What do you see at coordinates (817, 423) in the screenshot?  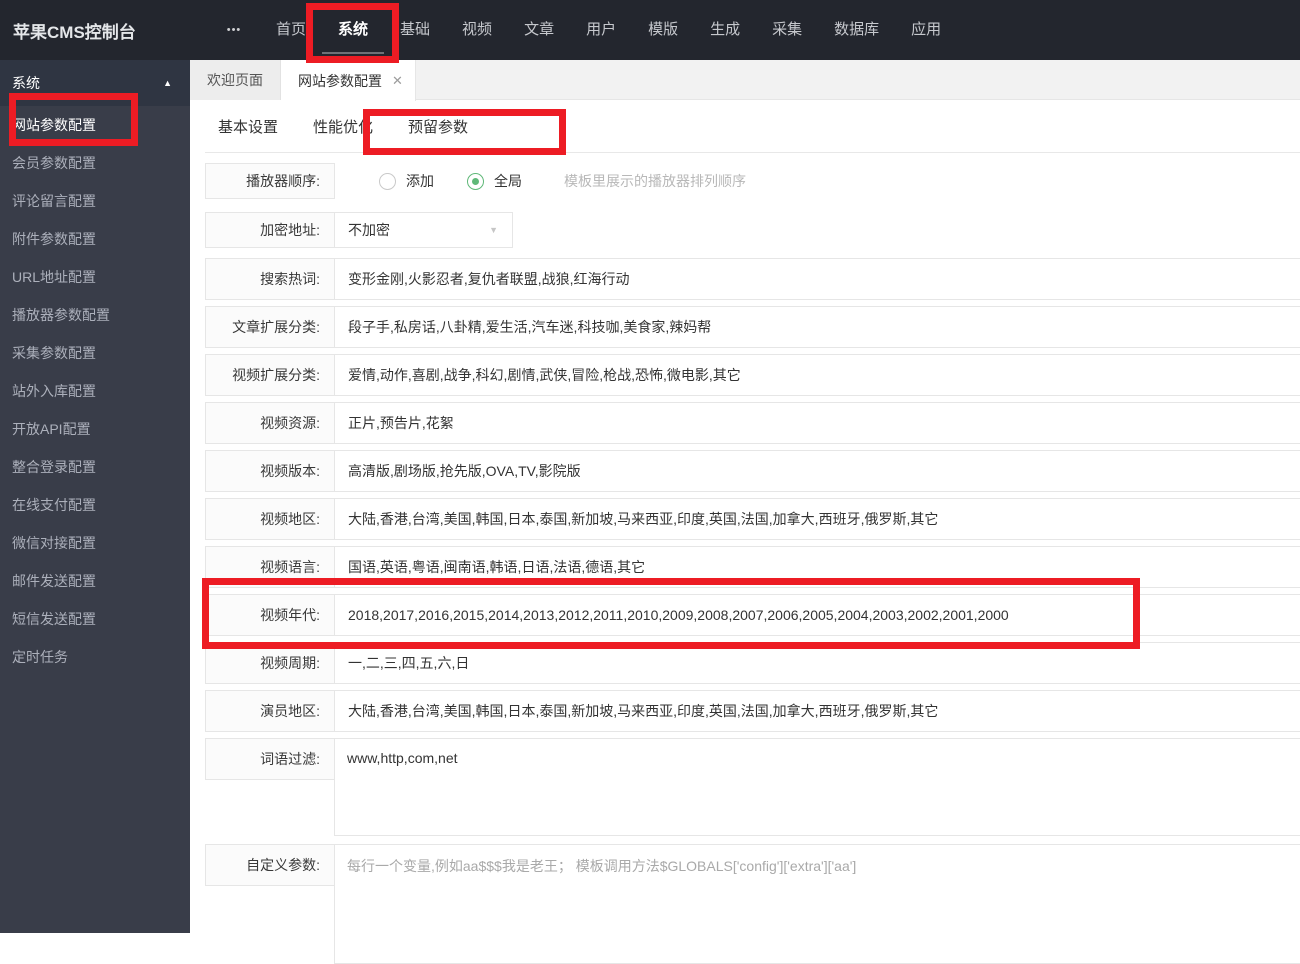 I see `text-input: 正片,预告片,花絮` at bounding box center [817, 423].